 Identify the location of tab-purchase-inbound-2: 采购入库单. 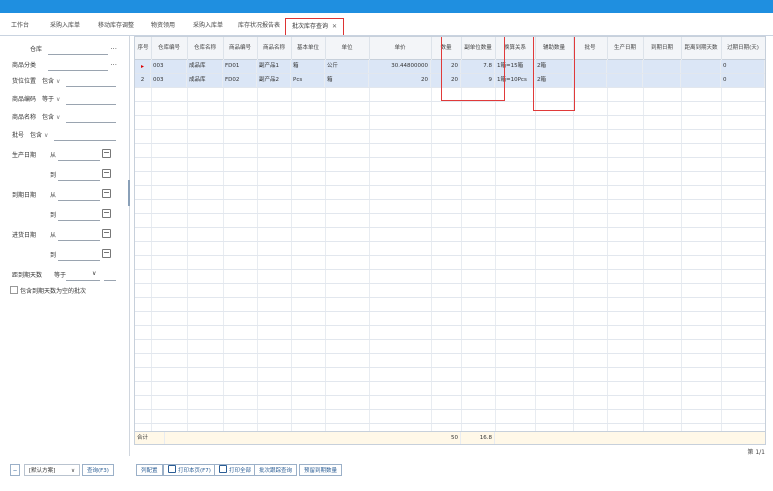
(208, 26).